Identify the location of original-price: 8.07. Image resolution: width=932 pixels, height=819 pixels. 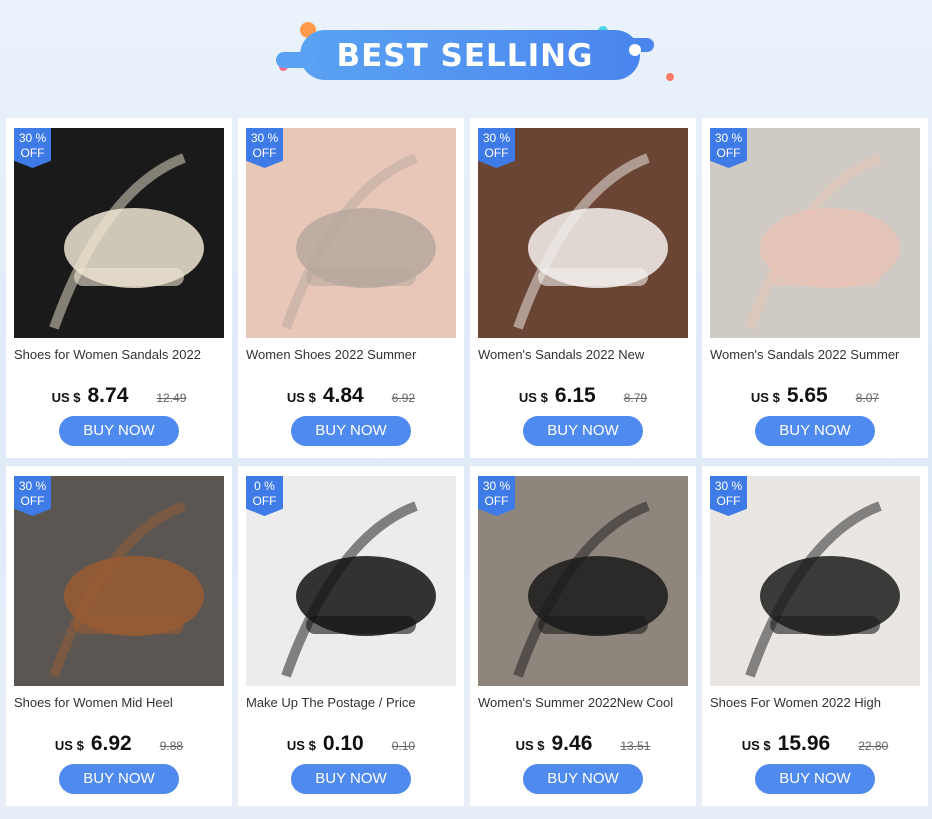
(867, 398).